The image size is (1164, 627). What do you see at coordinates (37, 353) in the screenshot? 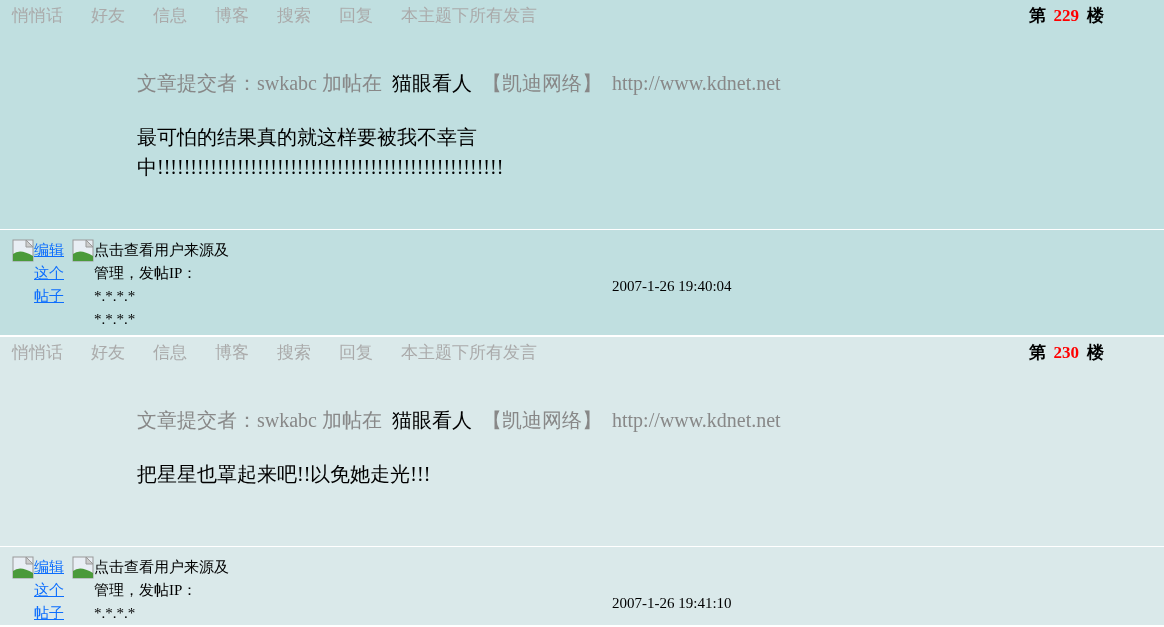
I see `toolbar-link: 悄悄话` at bounding box center [37, 353].